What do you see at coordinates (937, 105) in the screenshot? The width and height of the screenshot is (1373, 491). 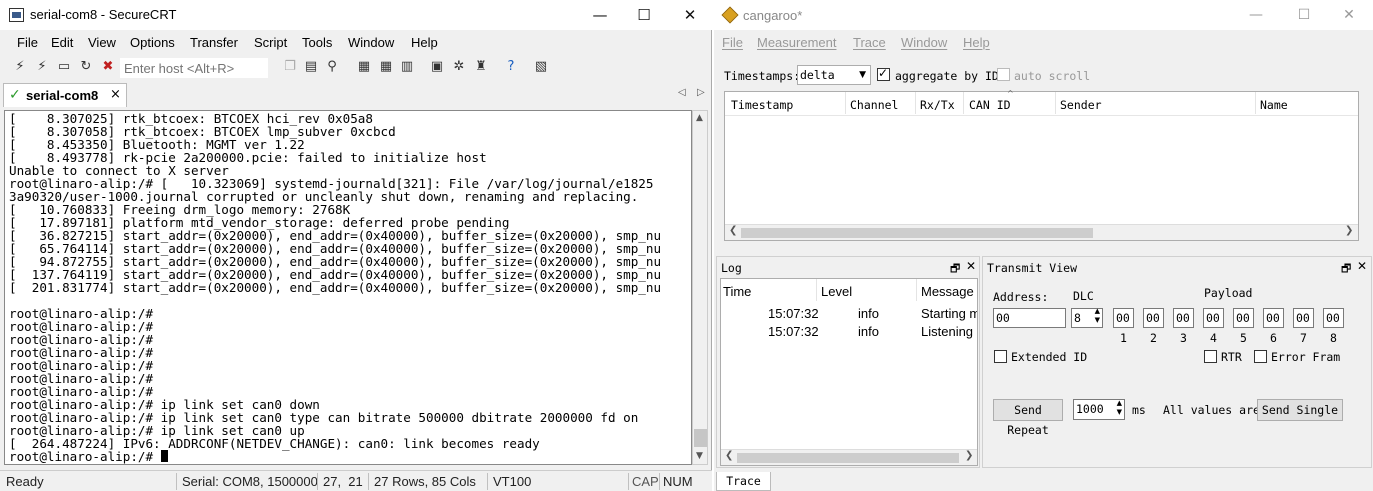 I see `trace-col-rxtx: Rx/Tx` at bounding box center [937, 105].